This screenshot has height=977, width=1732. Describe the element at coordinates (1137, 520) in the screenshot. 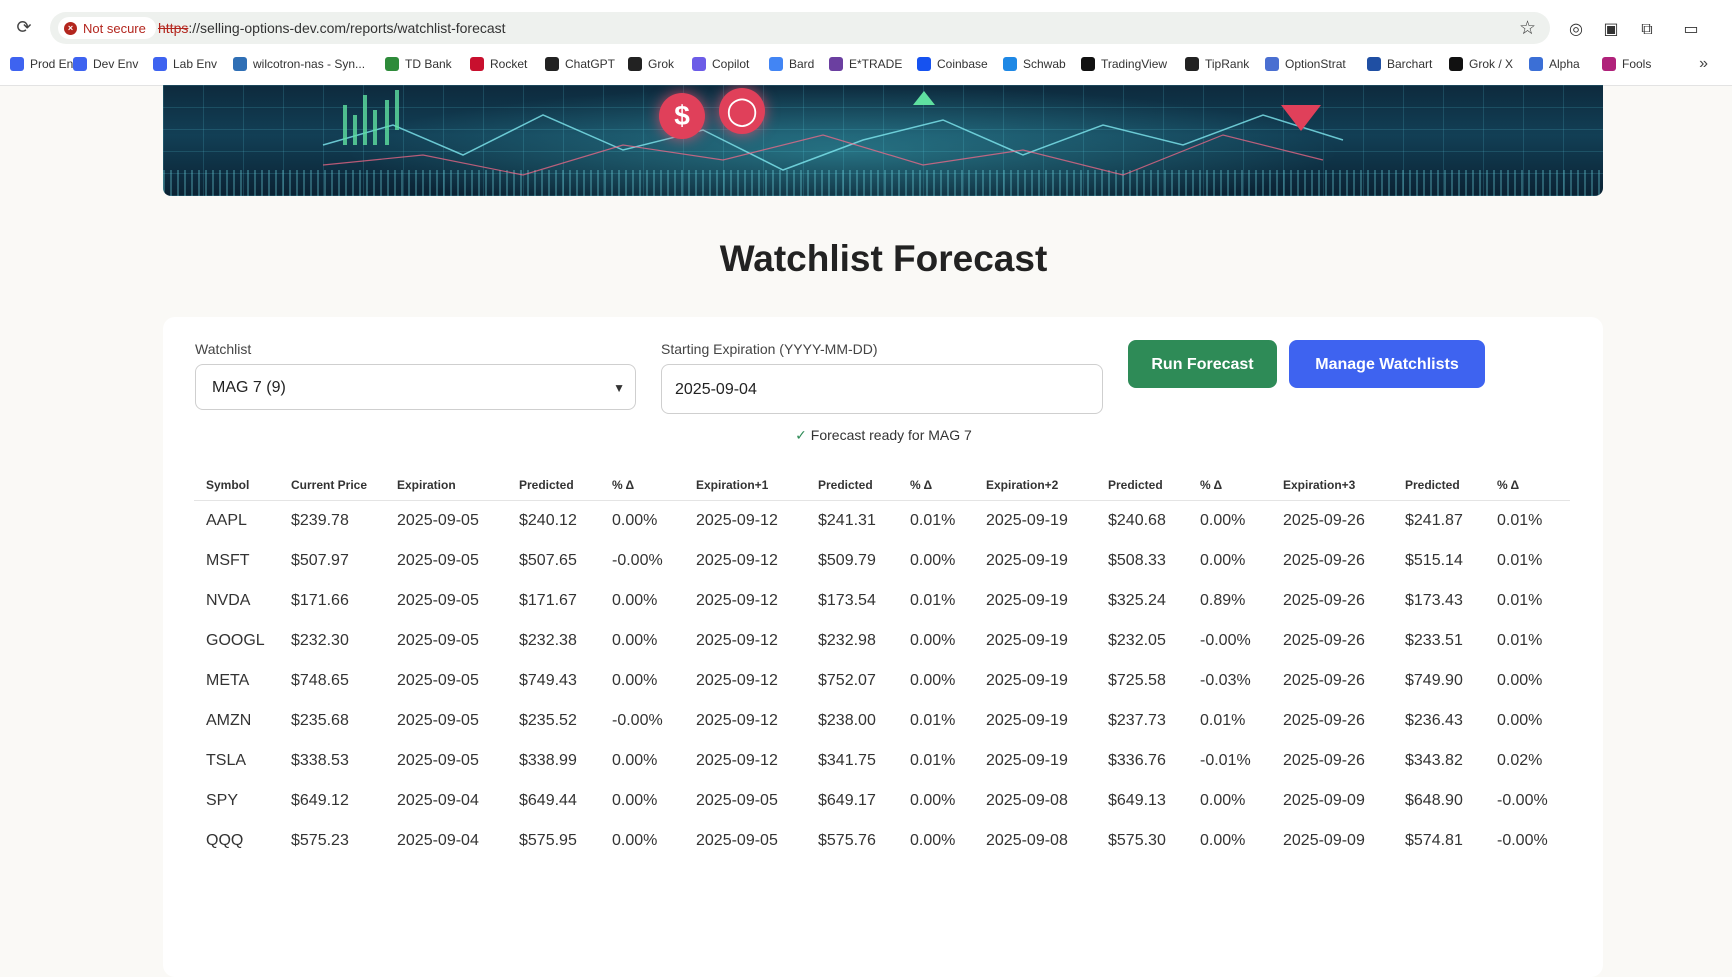

I see `table-cell: $240.68` at that location.